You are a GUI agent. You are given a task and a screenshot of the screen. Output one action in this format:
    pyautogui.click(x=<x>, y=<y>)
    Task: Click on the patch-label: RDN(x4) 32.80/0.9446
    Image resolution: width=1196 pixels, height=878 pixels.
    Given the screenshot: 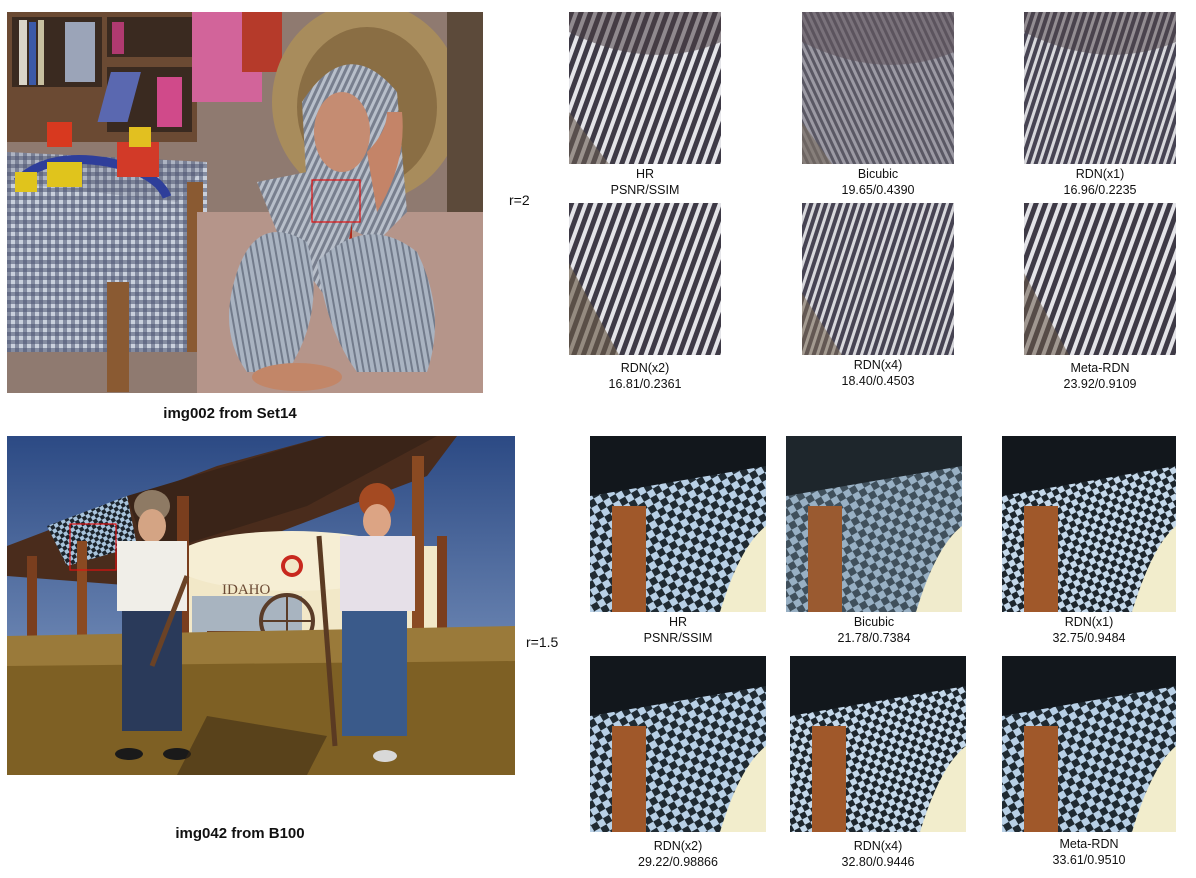 What is the action you would take?
    pyautogui.click(x=878, y=854)
    